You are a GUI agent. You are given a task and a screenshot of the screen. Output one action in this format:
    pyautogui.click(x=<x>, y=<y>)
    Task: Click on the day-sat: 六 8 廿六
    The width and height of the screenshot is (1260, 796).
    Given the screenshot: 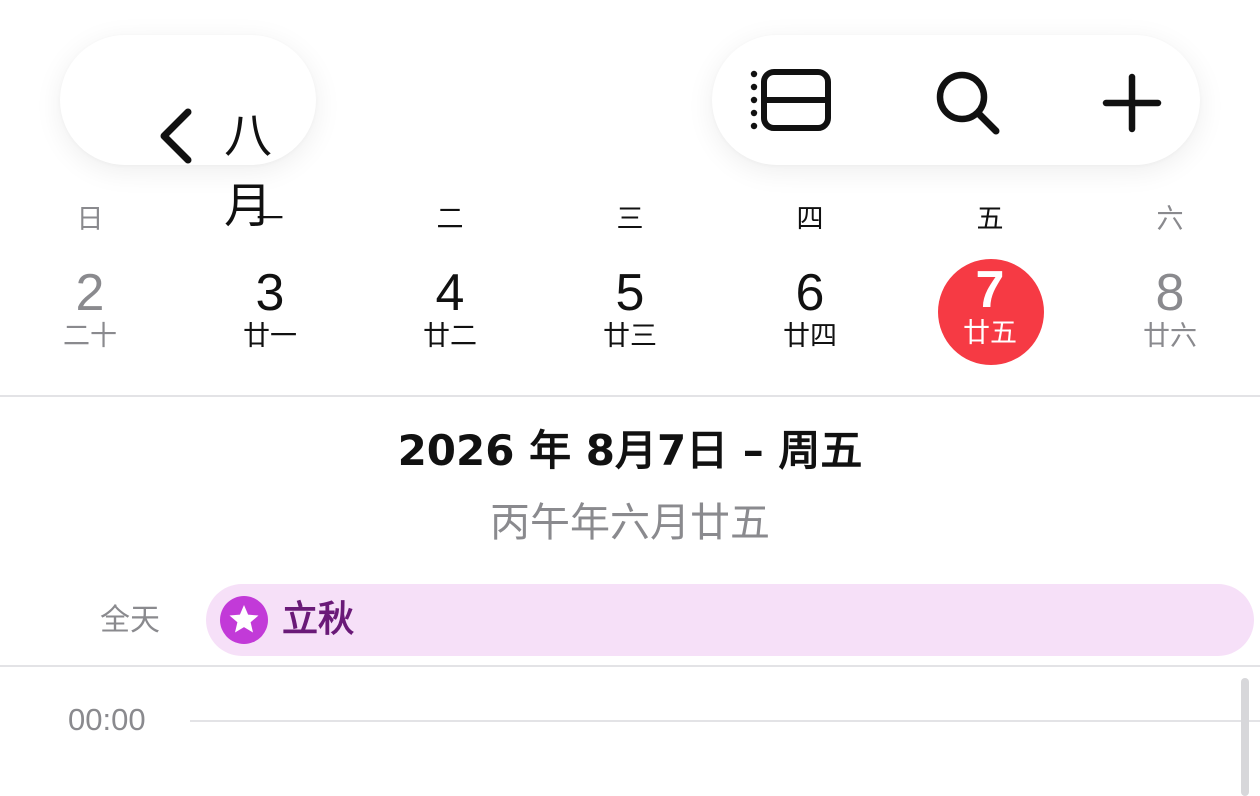 What is the action you would take?
    pyautogui.click(x=1170, y=295)
    